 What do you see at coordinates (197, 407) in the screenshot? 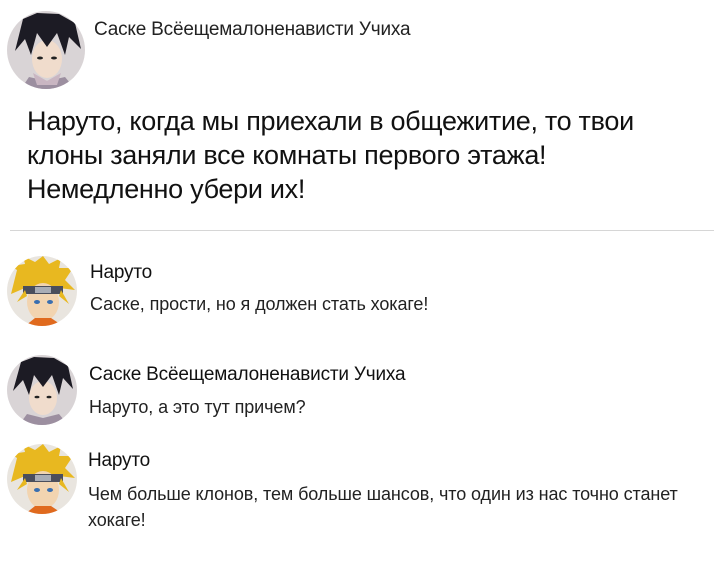
I see `comment-text: Наруто, а это тут причем?` at bounding box center [197, 407].